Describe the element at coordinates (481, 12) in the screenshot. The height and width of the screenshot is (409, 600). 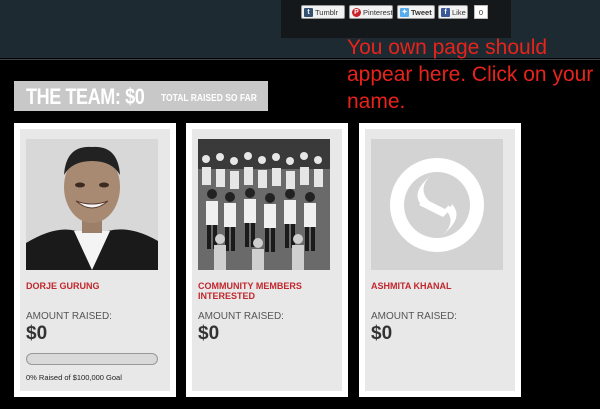
I see `like-count: 0` at that location.